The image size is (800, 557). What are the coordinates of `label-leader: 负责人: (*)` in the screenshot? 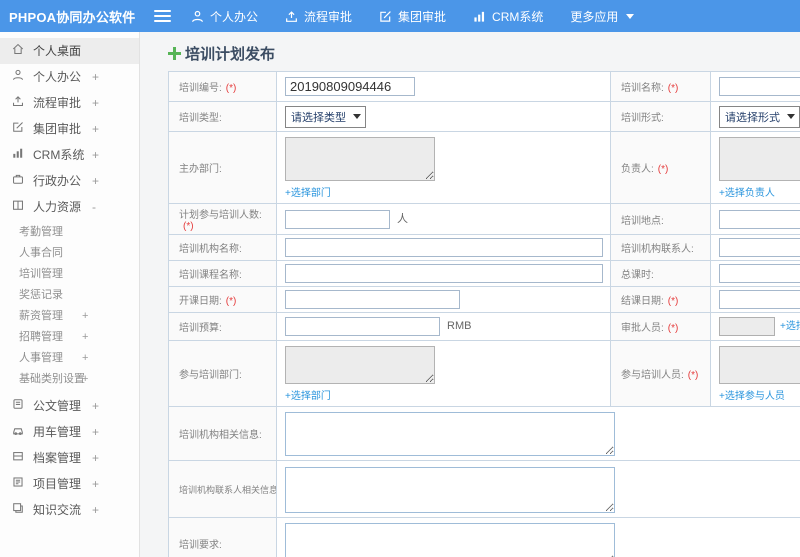 It's located at (660, 167).